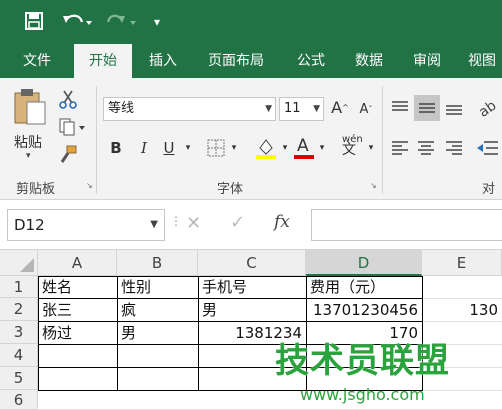  What do you see at coordinates (364, 263) in the screenshot?
I see `column-header-d: D` at bounding box center [364, 263].